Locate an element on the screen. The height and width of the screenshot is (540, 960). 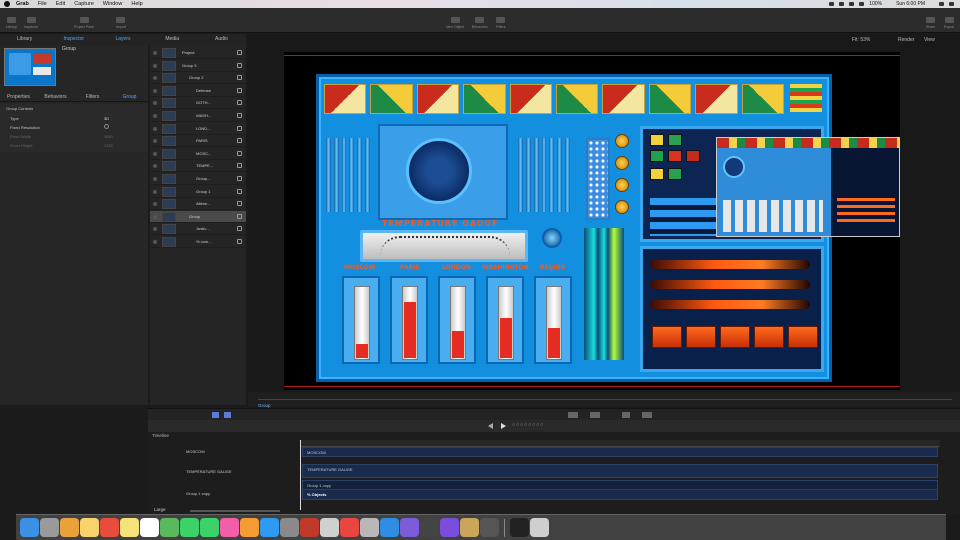
view-popup: View is located at coordinates (929, 40).